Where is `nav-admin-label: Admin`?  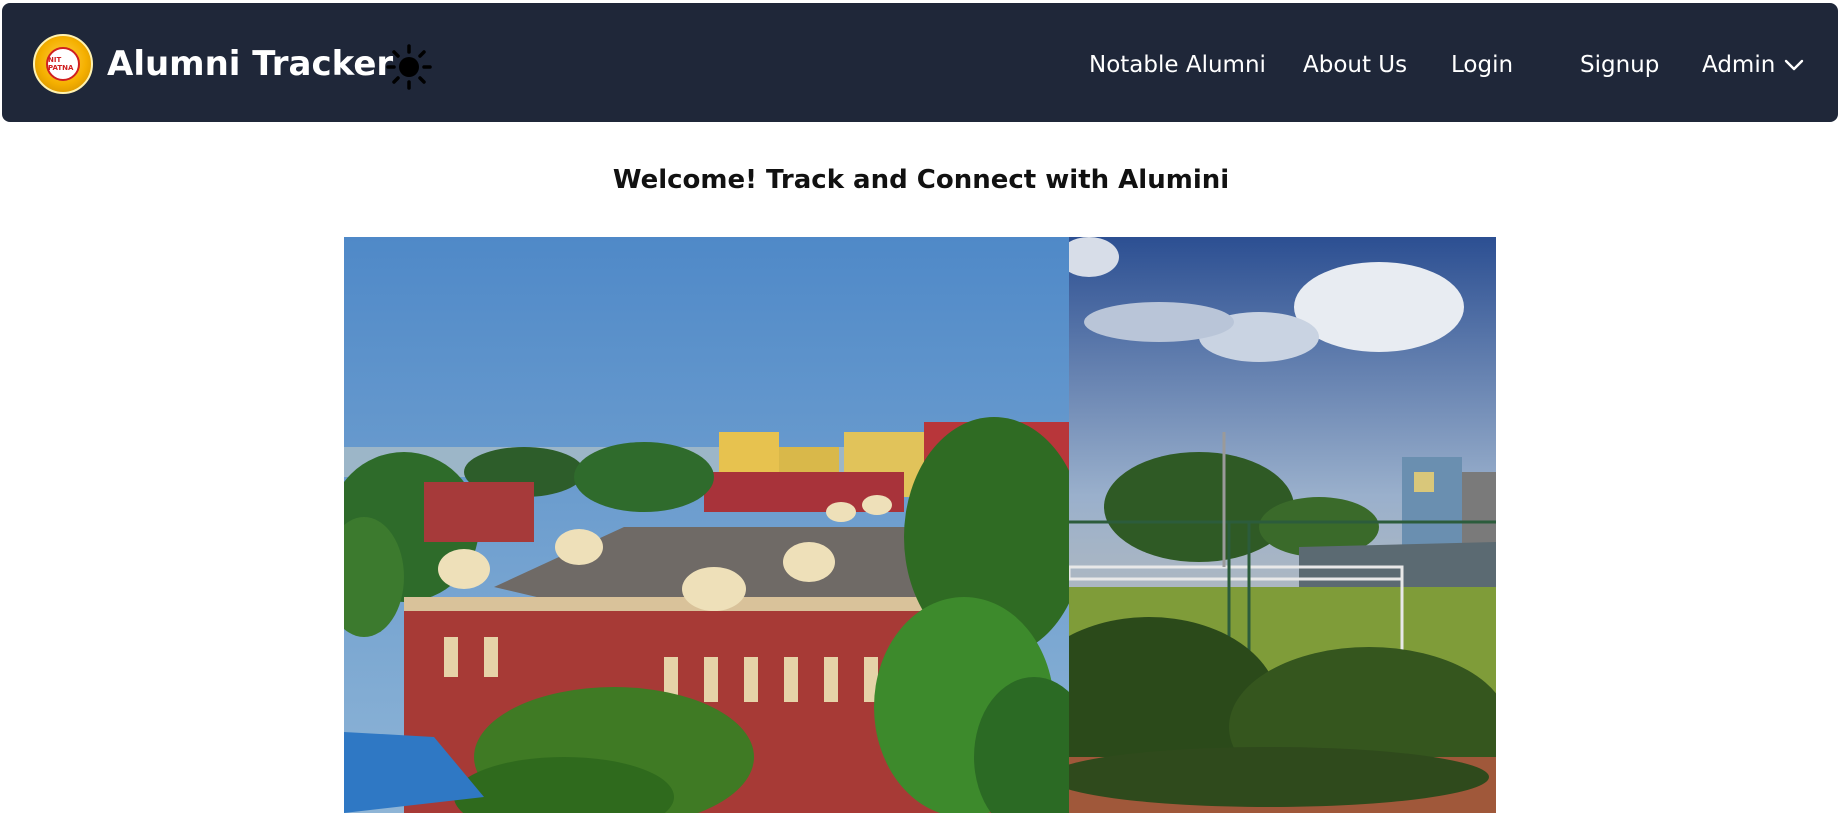 nav-admin-label: Admin is located at coordinates (1739, 65).